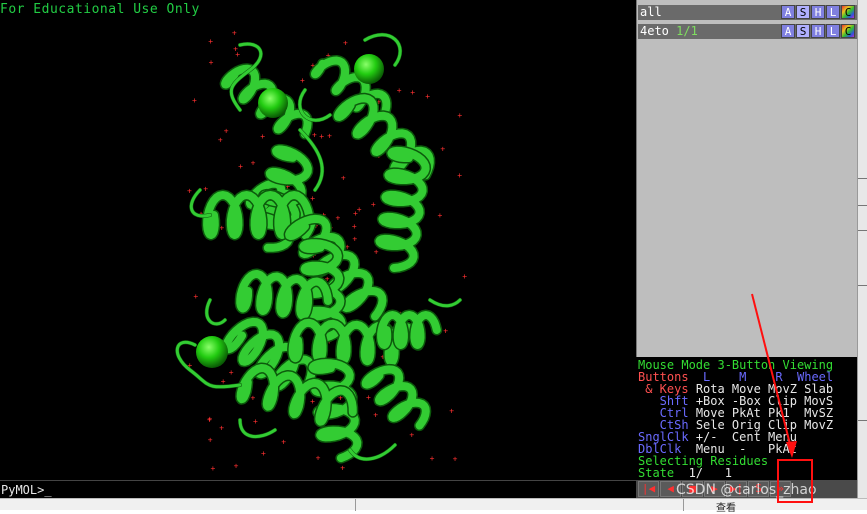  I want to click on object-state: 1/1, so click(687, 31).